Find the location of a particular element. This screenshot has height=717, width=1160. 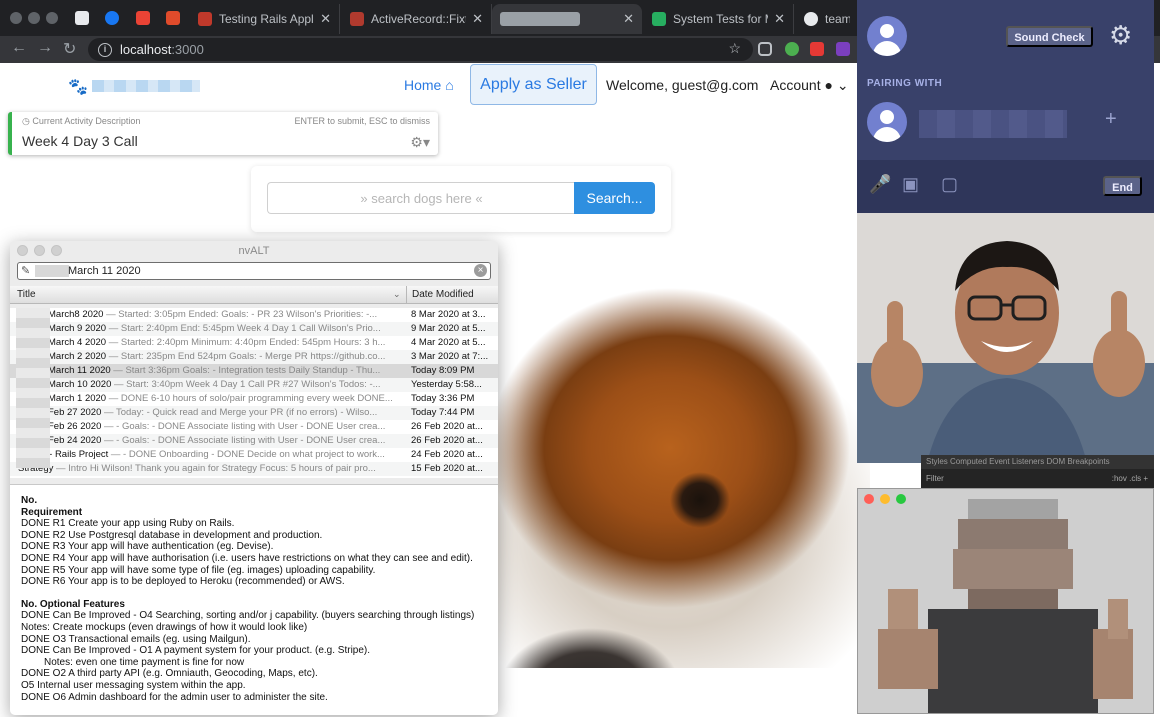

window-close-dot is located at coordinates (16, 18).